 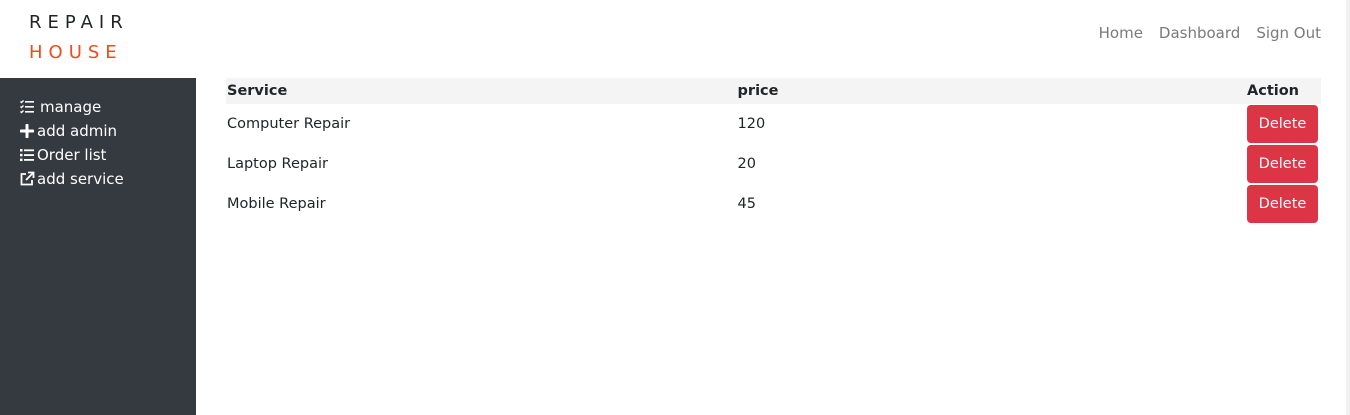 I want to click on sidebar-item-label: add service, so click(x=80, y=179).